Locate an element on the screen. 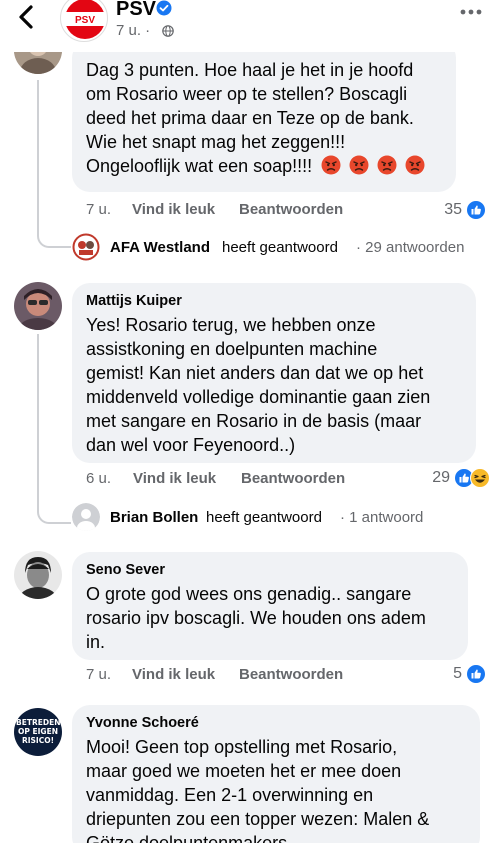 The image size is (500, 843). more-dots-icon is located at coordinates (471, 12).